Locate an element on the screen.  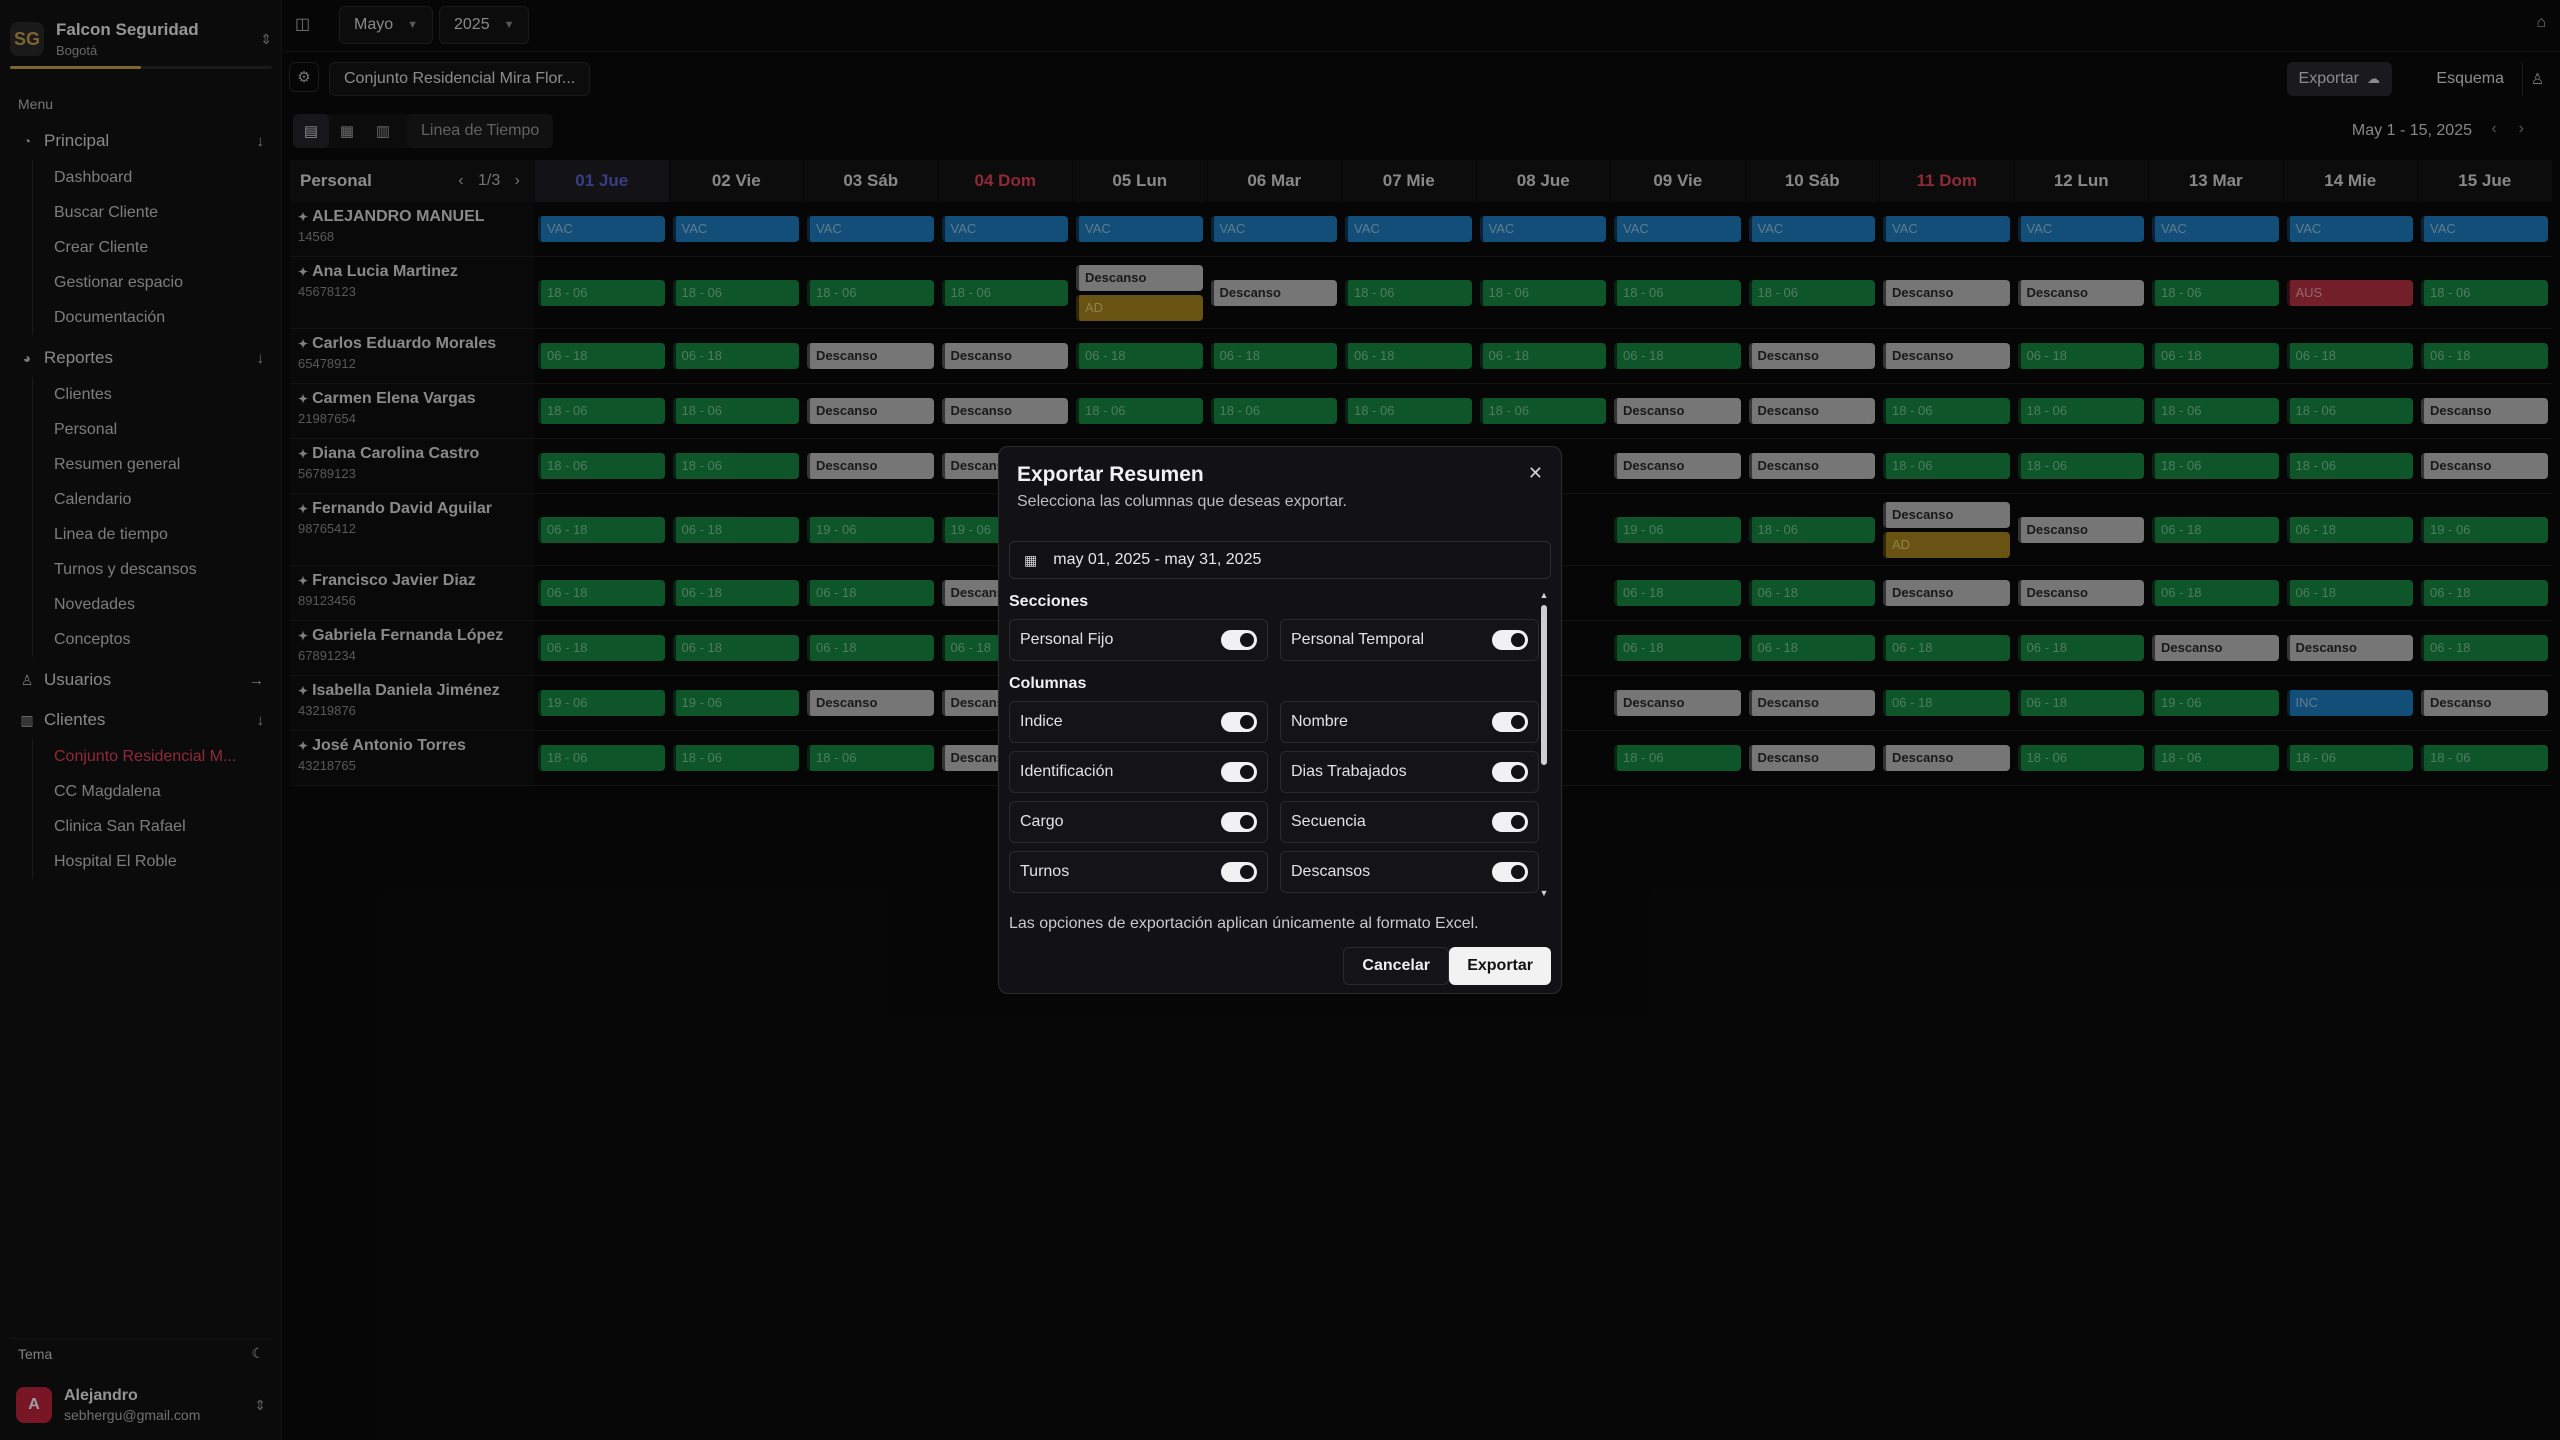
option-row: Dias Trabajados is located at coordinates (1409, 772).